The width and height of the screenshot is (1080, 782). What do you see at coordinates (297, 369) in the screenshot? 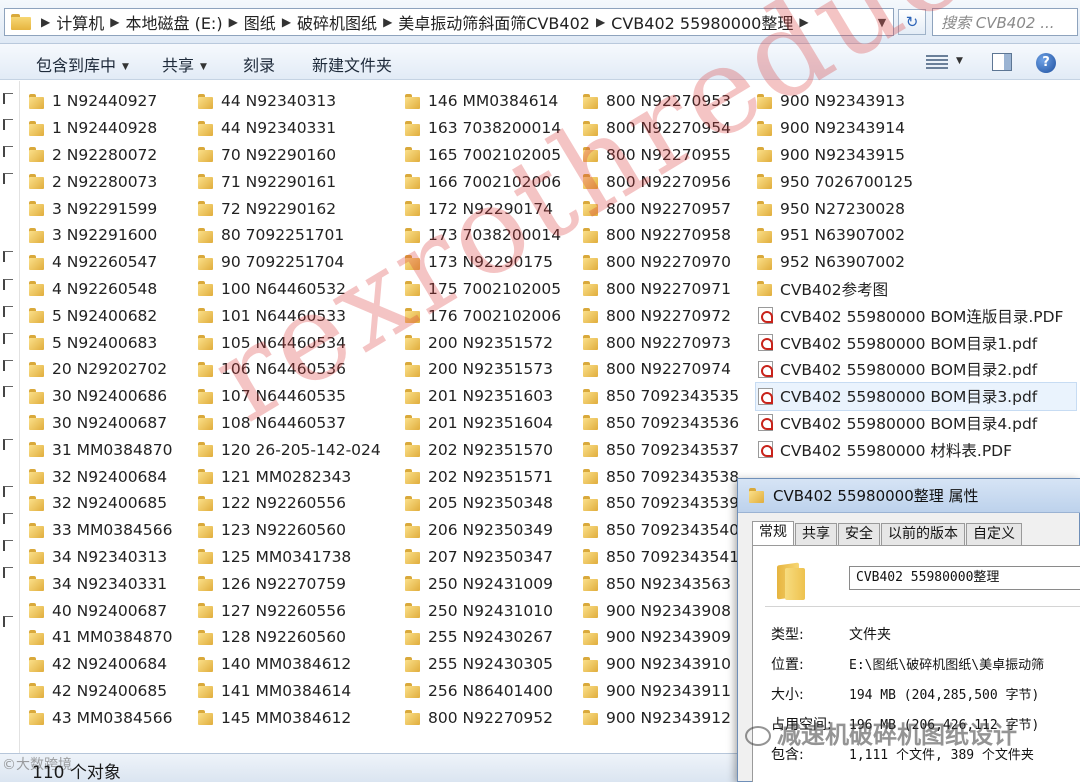
I see `folder-item: 106 N64460536` at bounding box center [297, 369].